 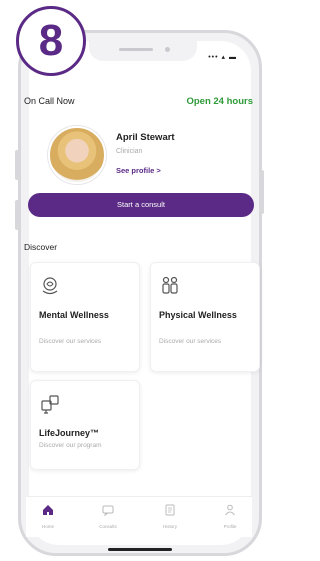 What do you see at coordinates (17, 215) in the screenshot?
I see `volume-down-button` at bounding box center [17, 215].